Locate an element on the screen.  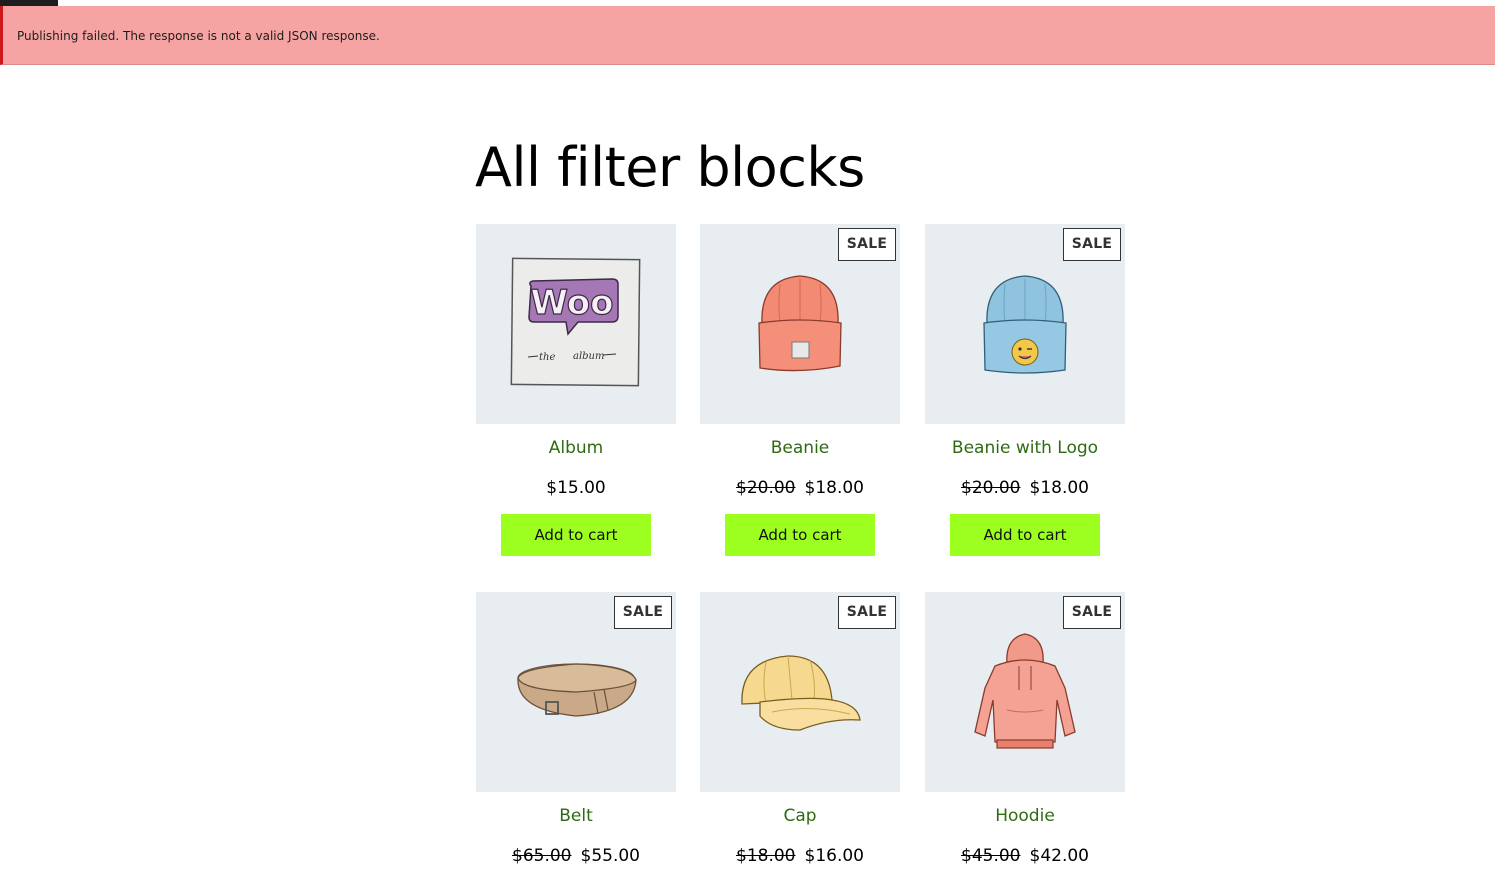
product-card: SALE Beanie $20.00 $18.00 Add to cart is located at coordinates (800, 390).